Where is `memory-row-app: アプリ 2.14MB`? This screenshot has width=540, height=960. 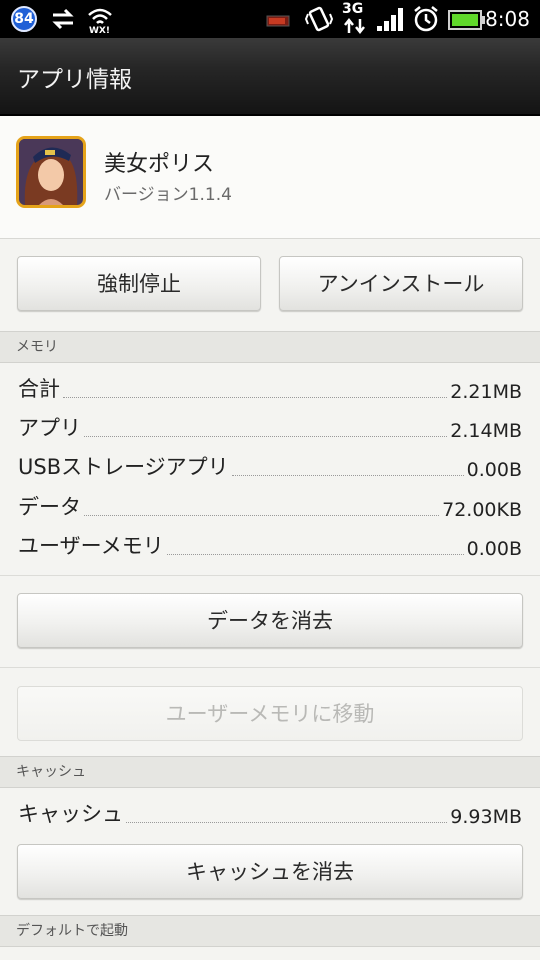 memory-row-app: アプリ 2.14MB is located at coordinates (270, 428).